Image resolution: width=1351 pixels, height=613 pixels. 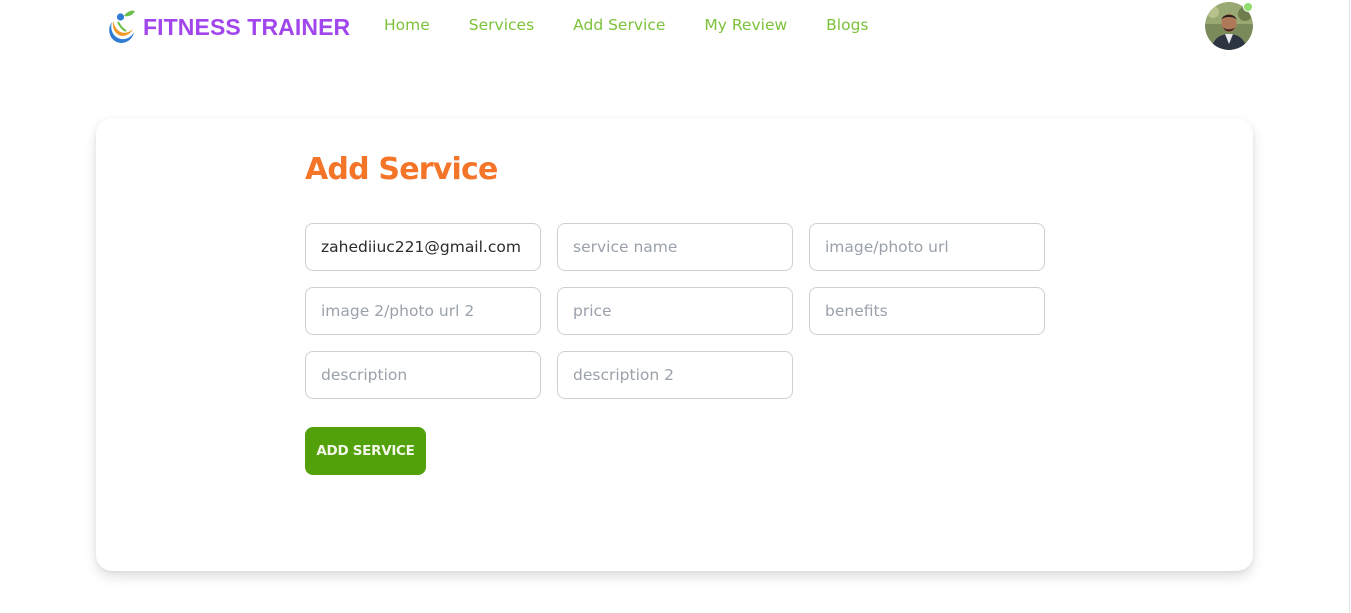 What do you see at coordinates (501, 25) in the screenshot?
I see `nav-services-link: Services` at bounding box center [501, 25].